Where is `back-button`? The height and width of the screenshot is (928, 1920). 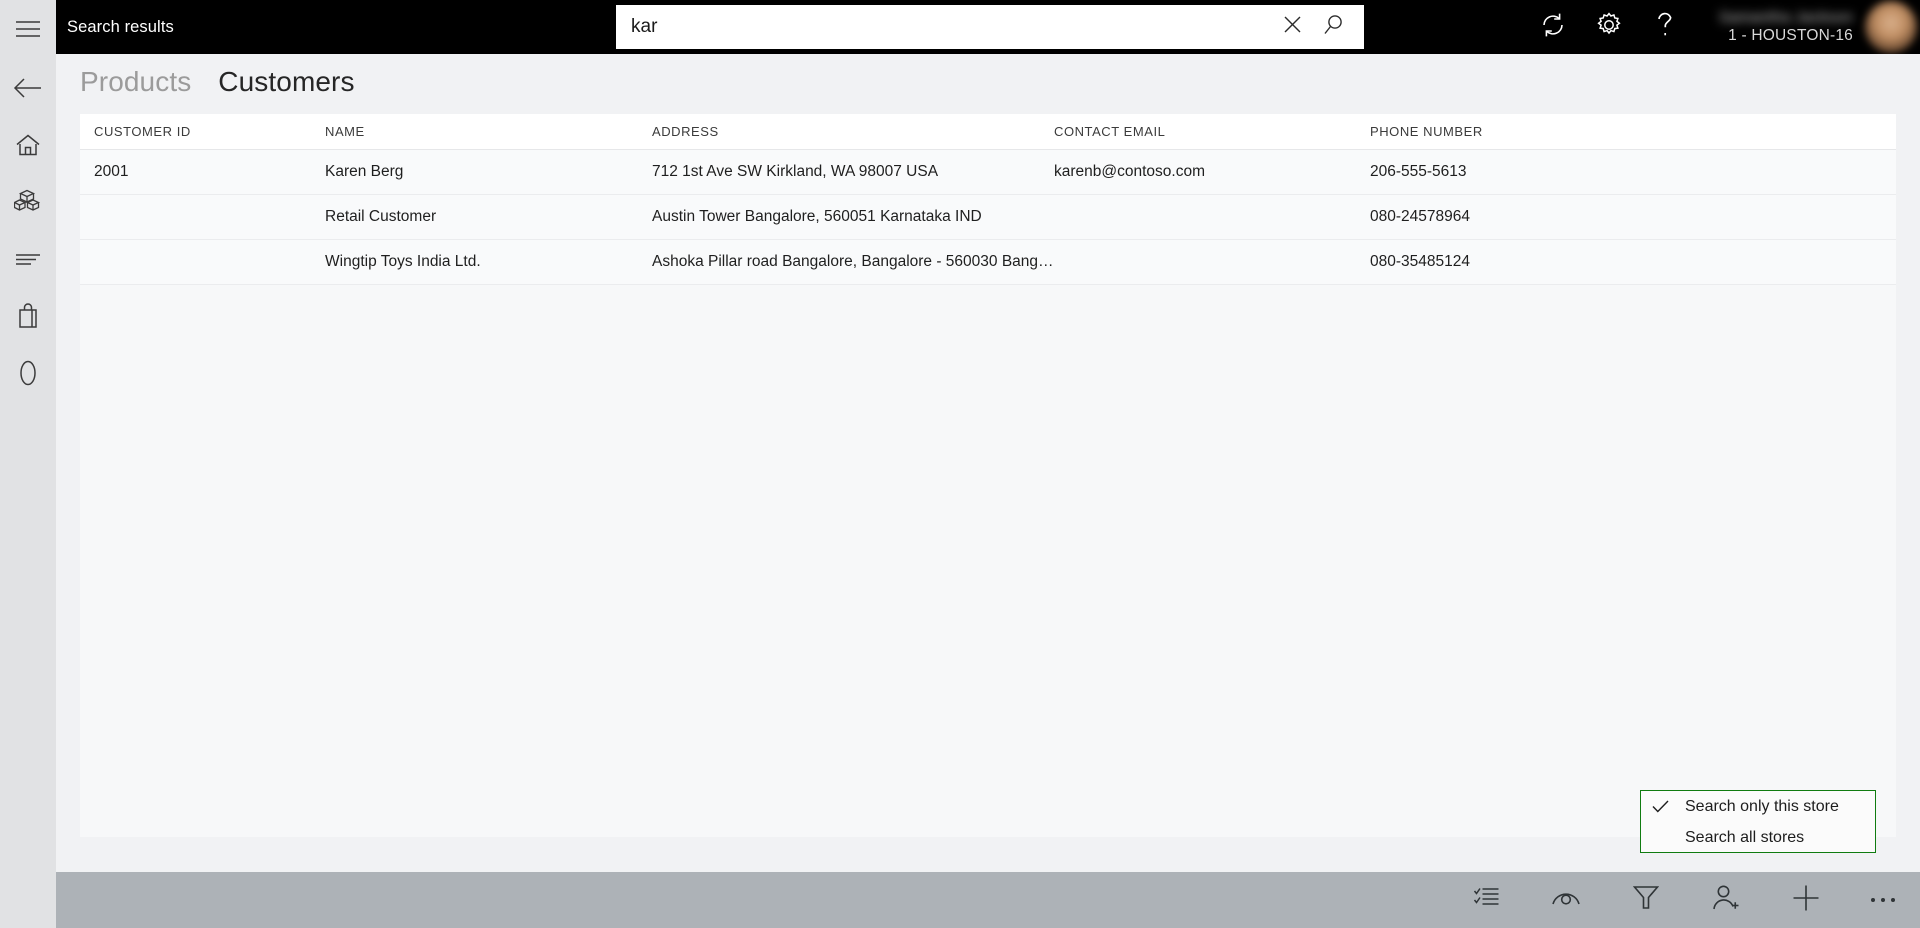 back-button is located at coordinates (28, 87).